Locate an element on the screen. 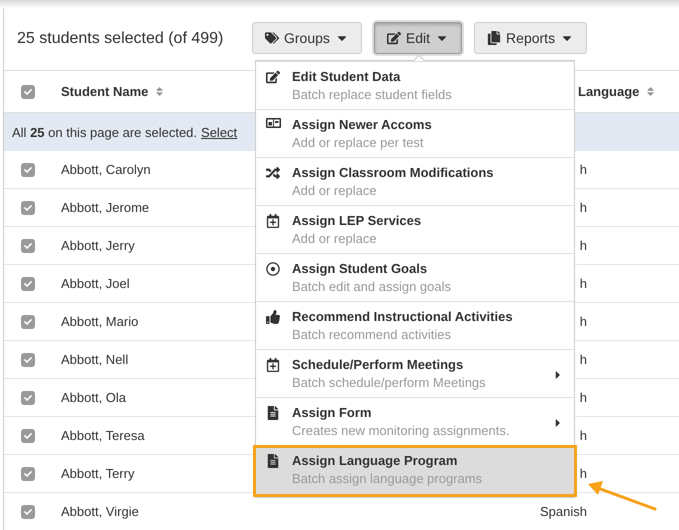 The image size is (679, 530). student-name-cell: Abbott, Ola is located at coordinates (93, 397).